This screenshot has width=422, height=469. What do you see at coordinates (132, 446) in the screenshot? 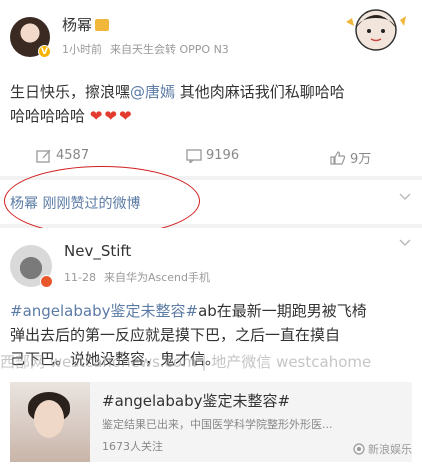
I see `topic-card-follow-count: 1673人关注` at bounding box center [132, 446].